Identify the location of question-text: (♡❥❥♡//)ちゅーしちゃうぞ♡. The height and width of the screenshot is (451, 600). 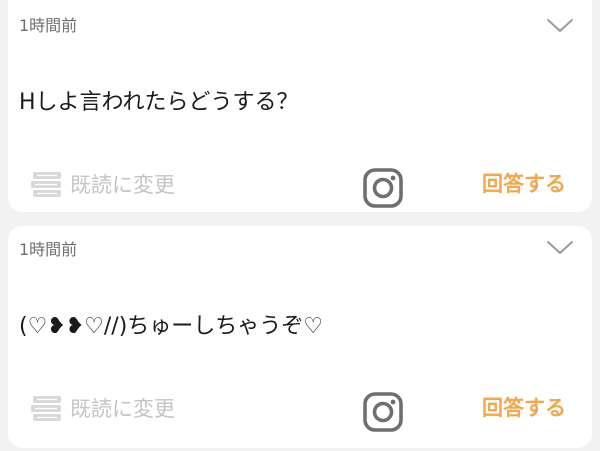
(171, 326).